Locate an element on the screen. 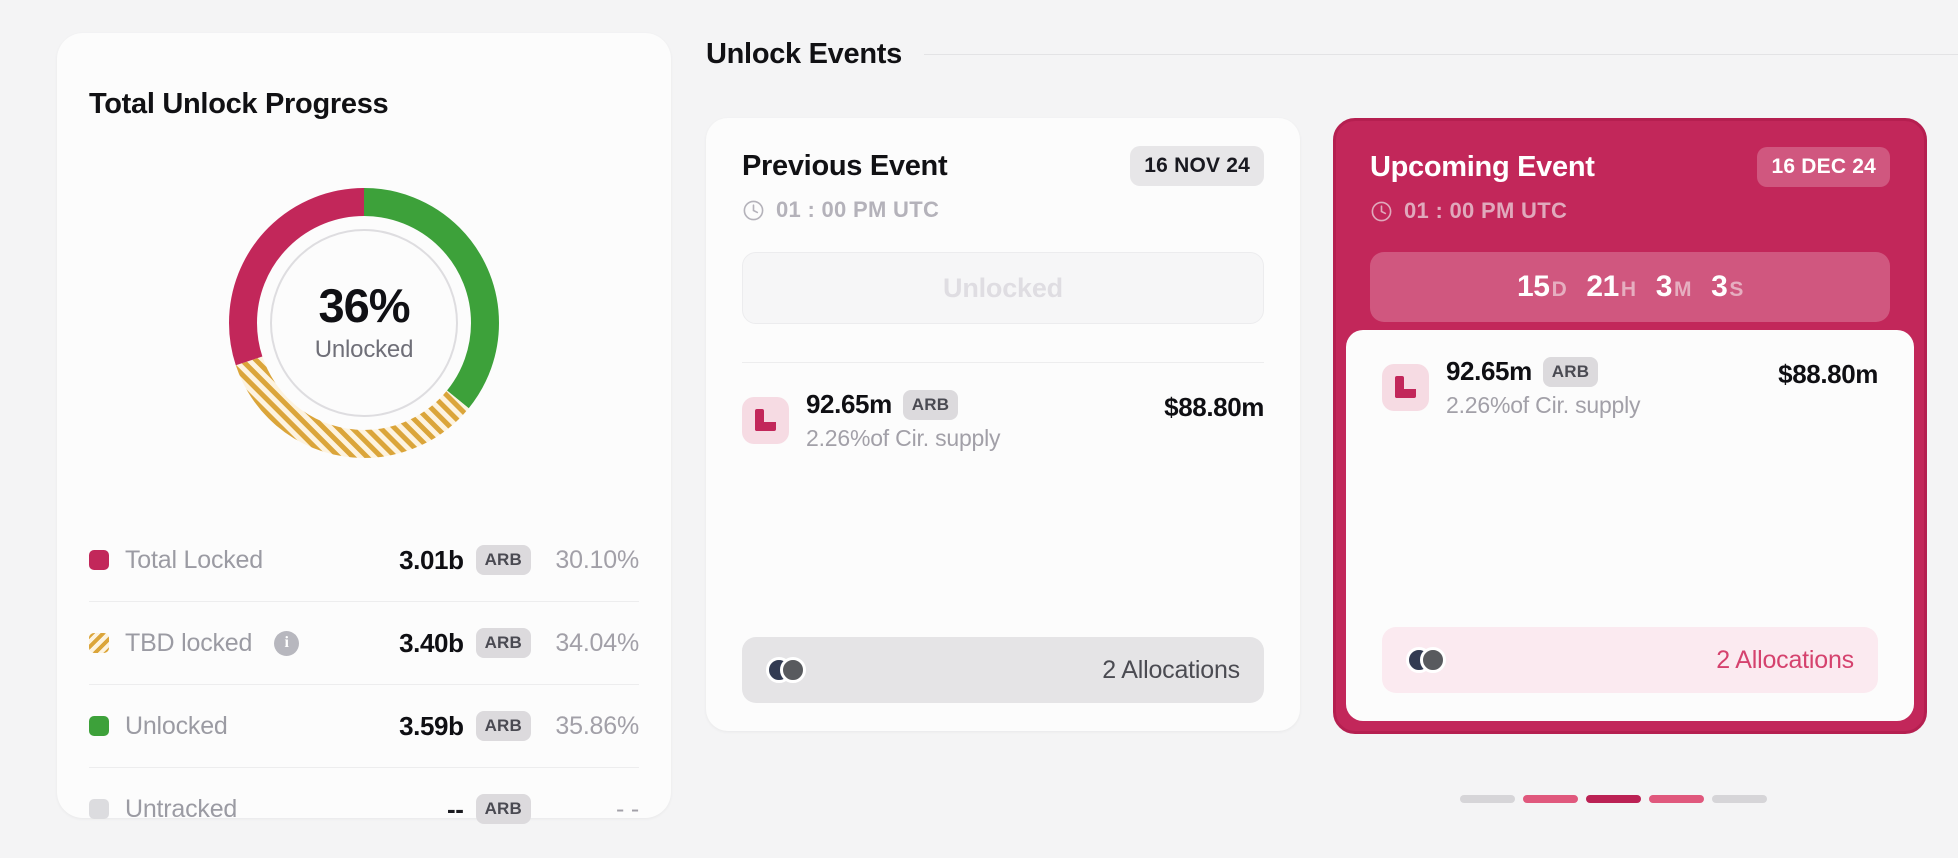 The width and height of the screenshot is (1958, 858). legend-percent: - - is located at coordinates (627, 808).